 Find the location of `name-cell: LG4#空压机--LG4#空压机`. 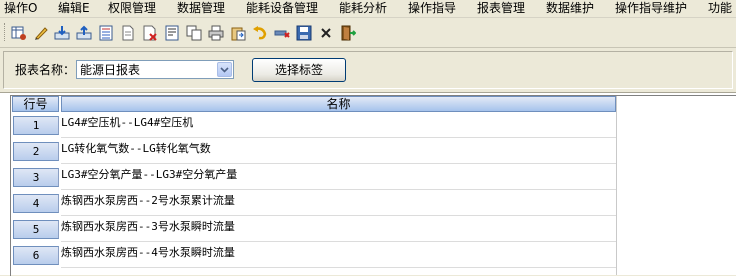

name-cell: LG4#空压机--LG4#空压机 is located at coordinates (338, 125).